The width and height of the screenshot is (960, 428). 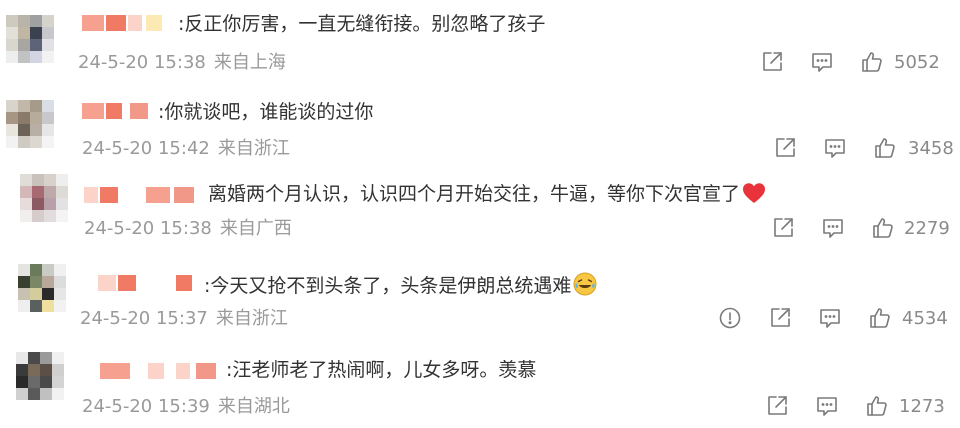 I want to click on comment-location: 来自上海, so click(x=249, y=62).